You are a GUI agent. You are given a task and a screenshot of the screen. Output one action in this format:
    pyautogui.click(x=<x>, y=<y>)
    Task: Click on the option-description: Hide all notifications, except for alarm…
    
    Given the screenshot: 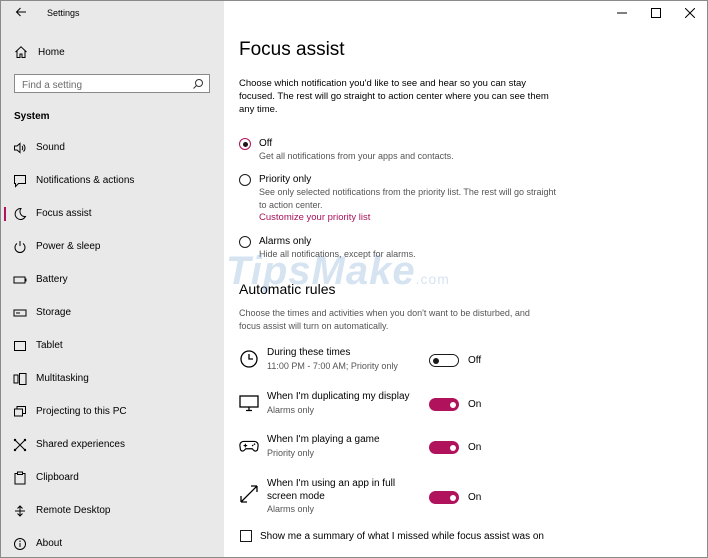 What is the action you would take?
    pyautogui.click(x=337, y=254)
    